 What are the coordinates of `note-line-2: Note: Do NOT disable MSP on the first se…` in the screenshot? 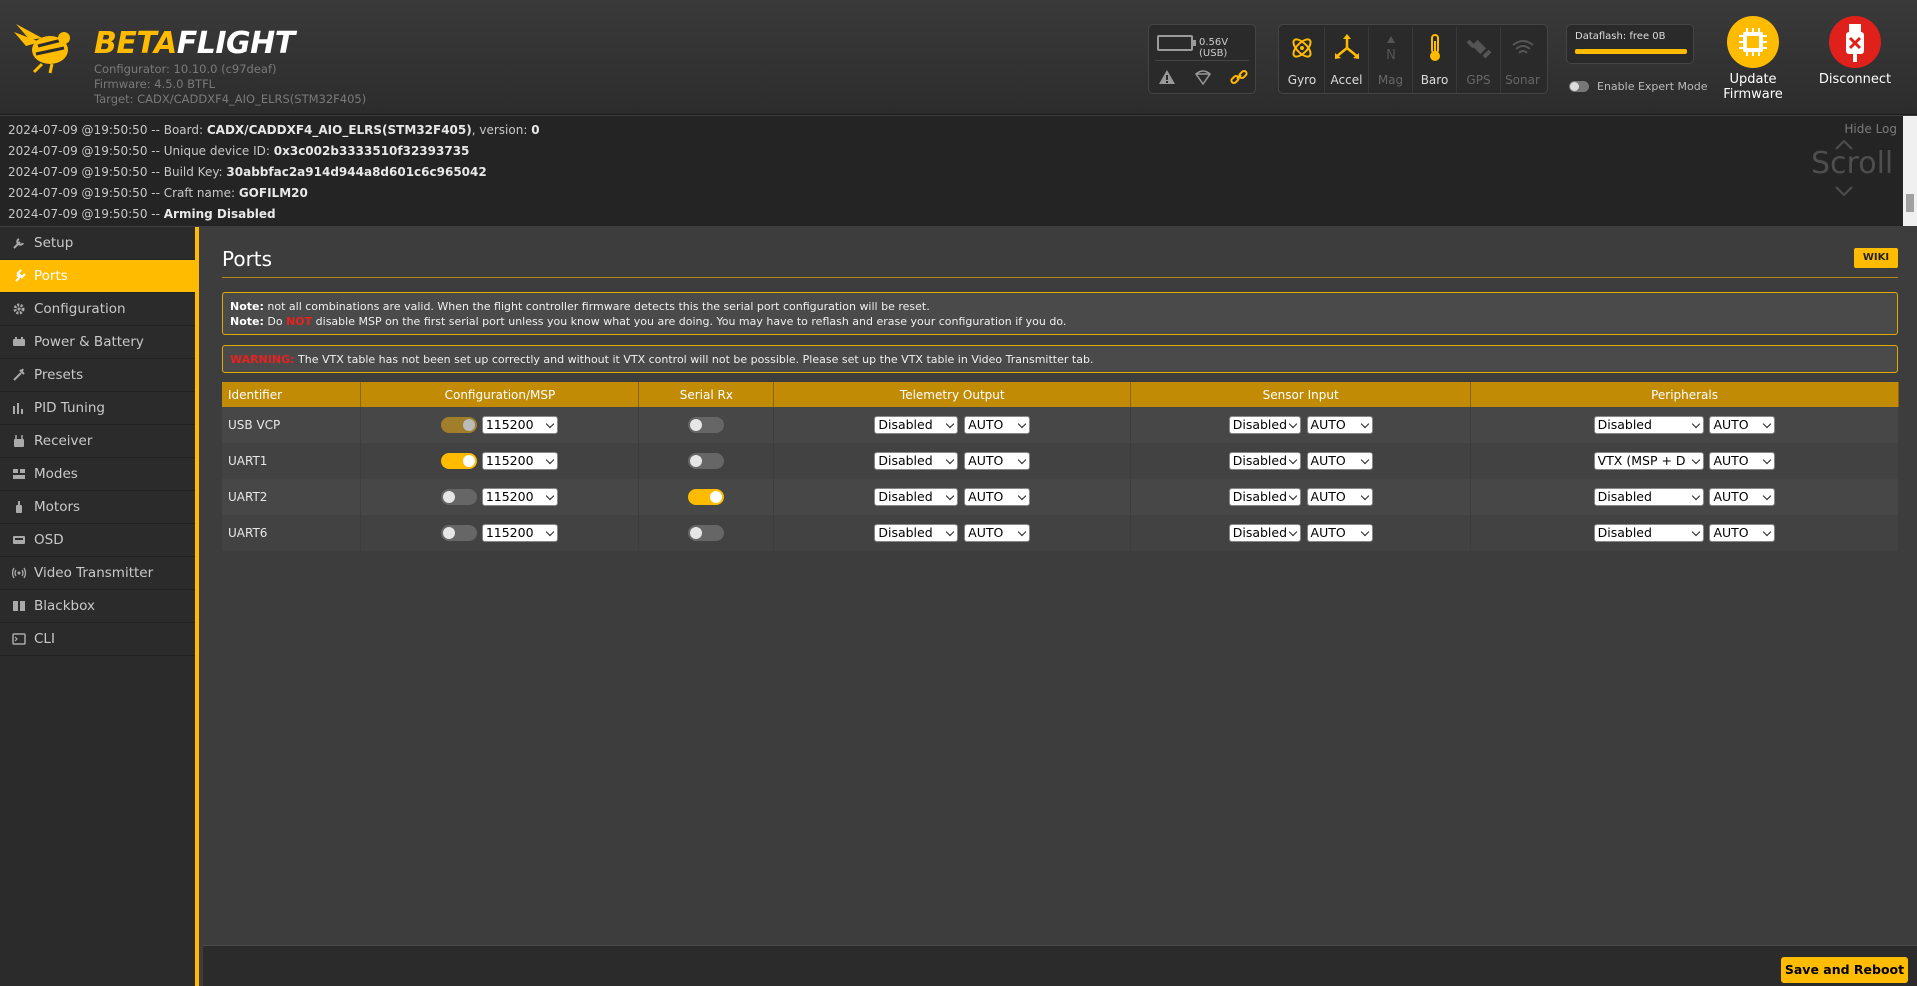 It's located at (648, 321).